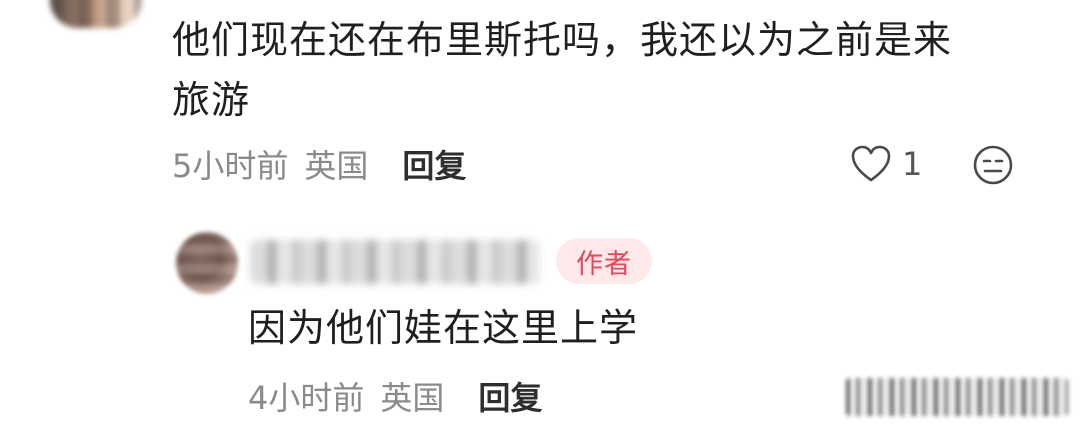  What do you see at coordinates (96, 14) in the screenshot?
I see `commenter-avatar-blurred` at bounding box center [96, 14].